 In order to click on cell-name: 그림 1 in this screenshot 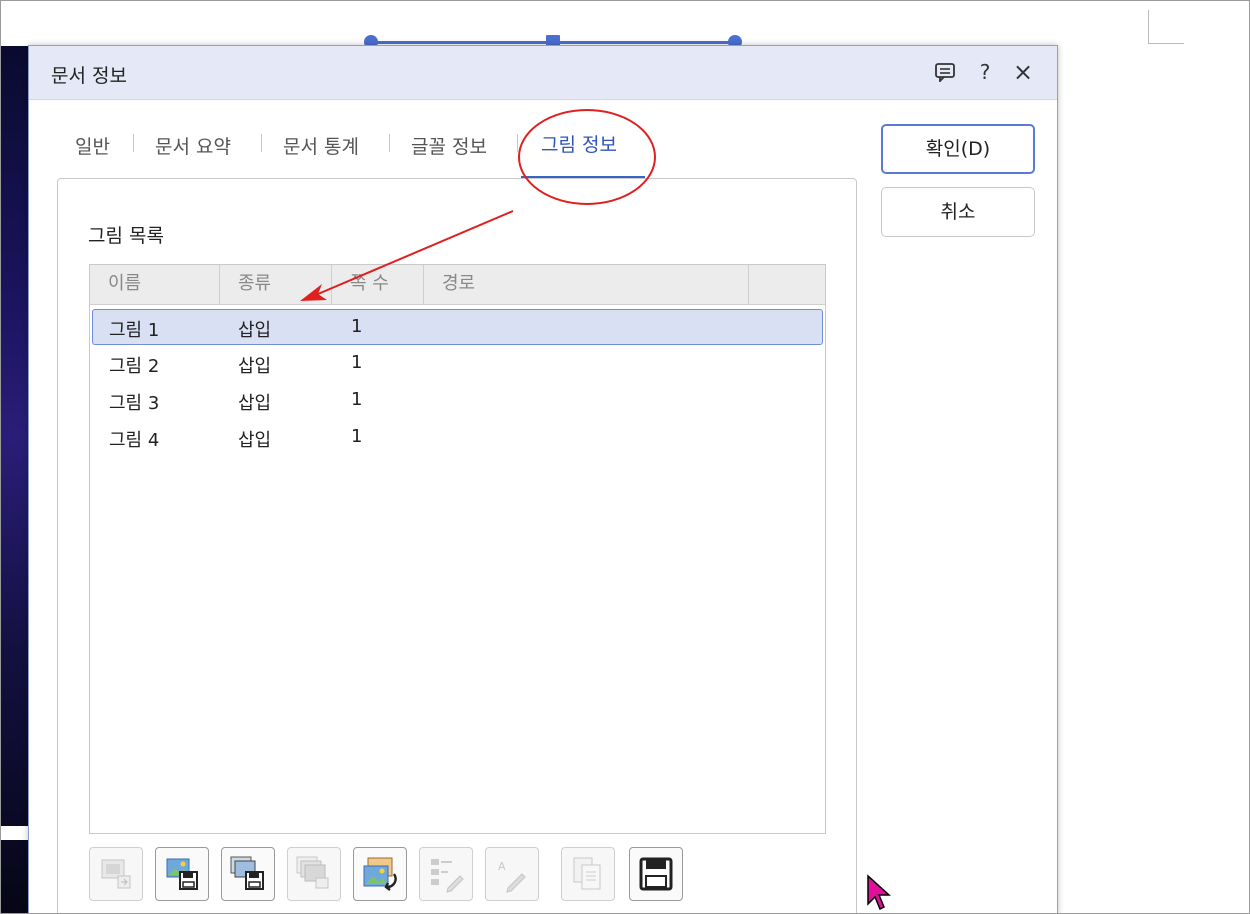, I will do `click(134, 330)`.